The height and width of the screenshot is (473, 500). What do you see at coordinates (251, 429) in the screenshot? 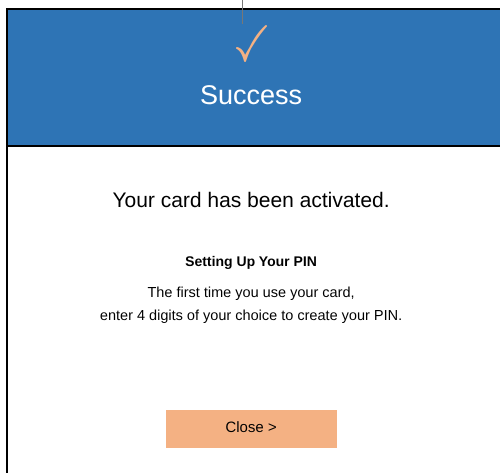
I see `close-button: Close >` at bounding box center [251, 429].